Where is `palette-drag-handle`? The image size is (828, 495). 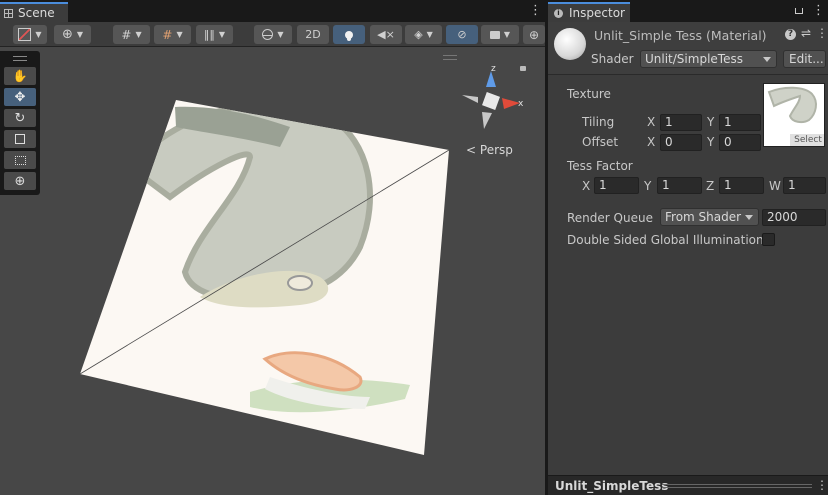
palette-drag-handle is located at coordinates (20, 58).